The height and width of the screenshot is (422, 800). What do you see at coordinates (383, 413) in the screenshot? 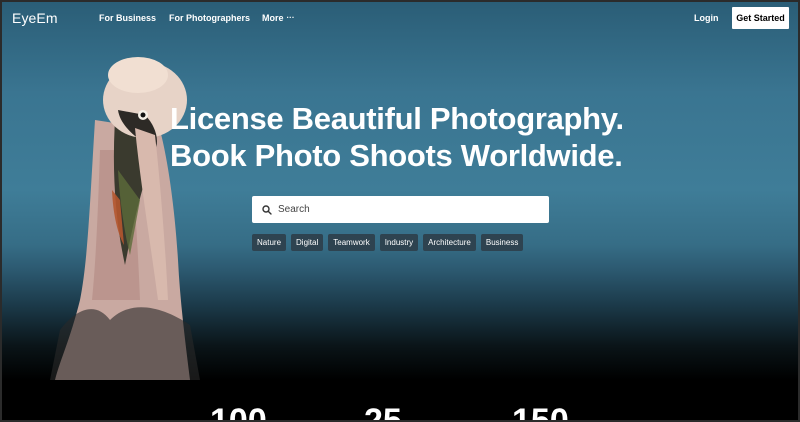
I see `stat-value: 25` at bounding box center [383, 413].